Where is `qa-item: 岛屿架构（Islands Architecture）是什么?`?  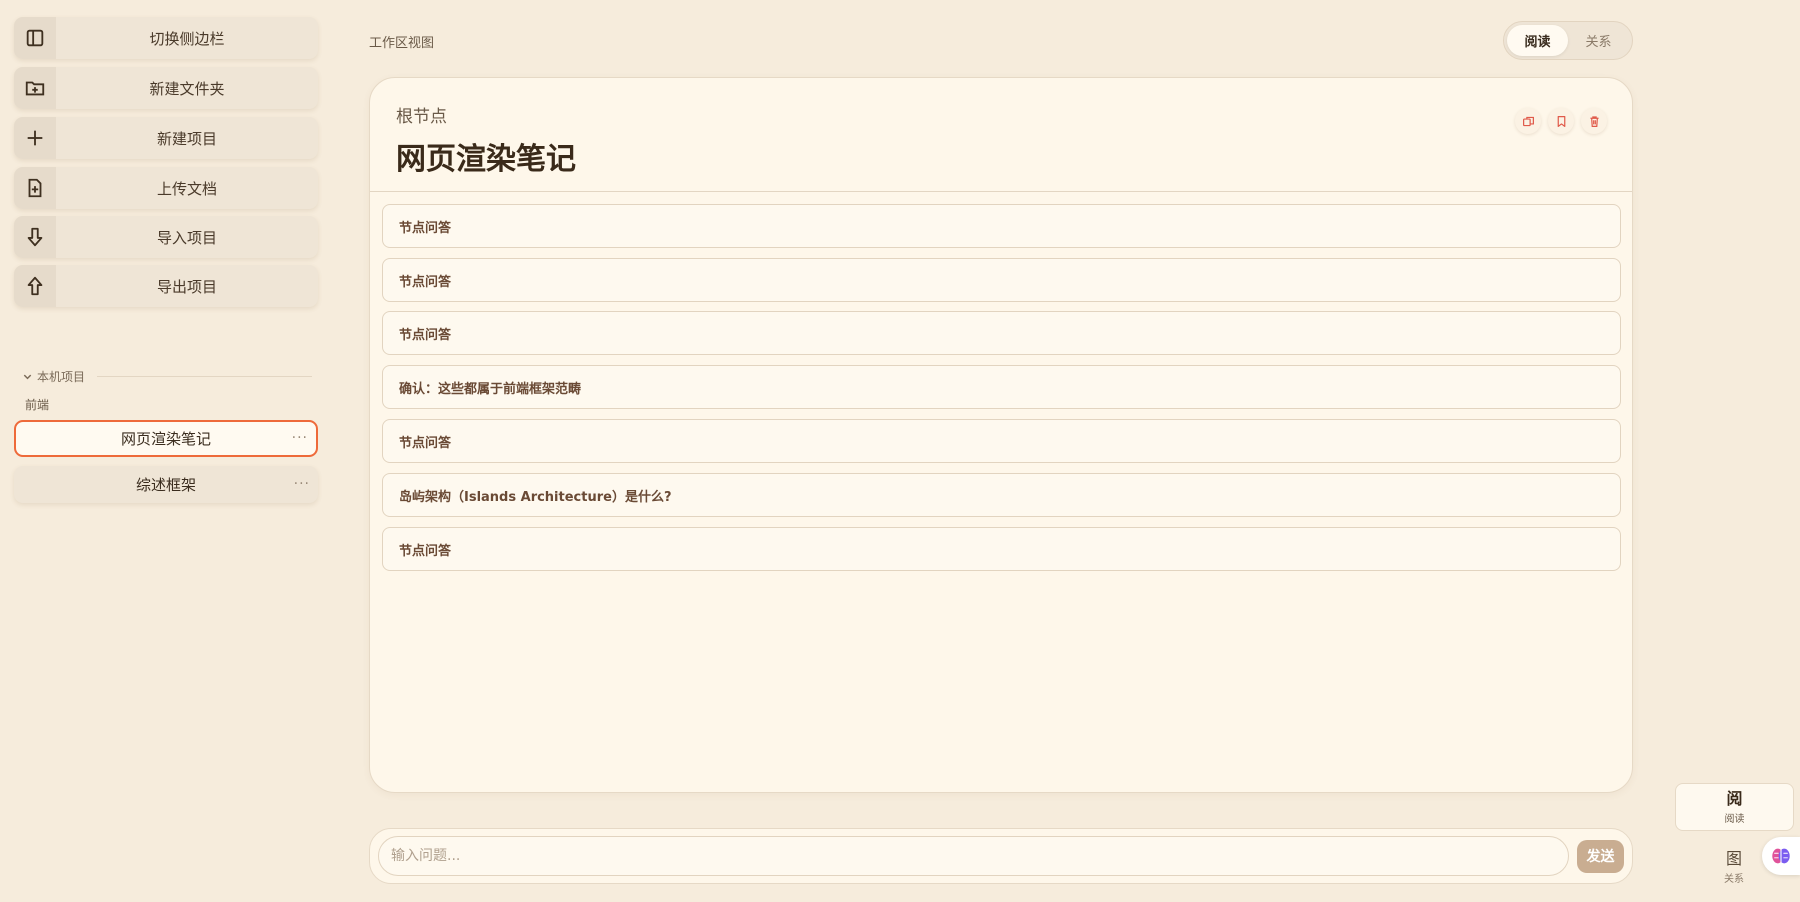 qa-item: 岛屿架构（Islands Architecture）是什么? is located at coordinates (1001, 495).